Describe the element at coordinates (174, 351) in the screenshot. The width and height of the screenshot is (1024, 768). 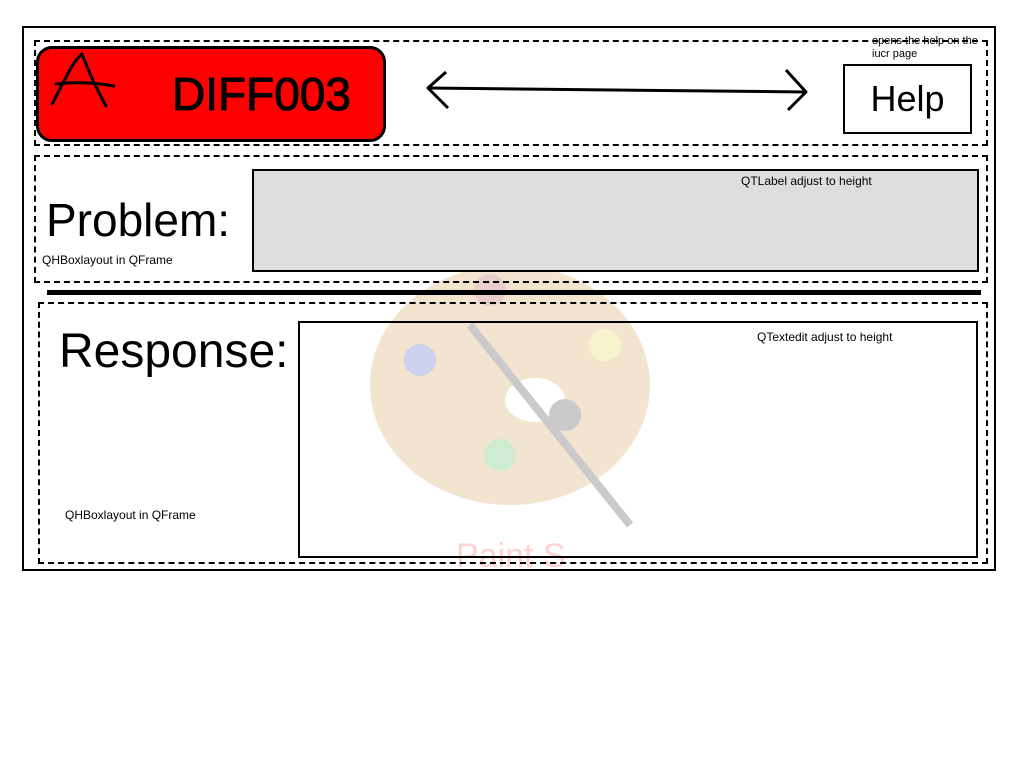
I see `response-title: Response:` at that location.